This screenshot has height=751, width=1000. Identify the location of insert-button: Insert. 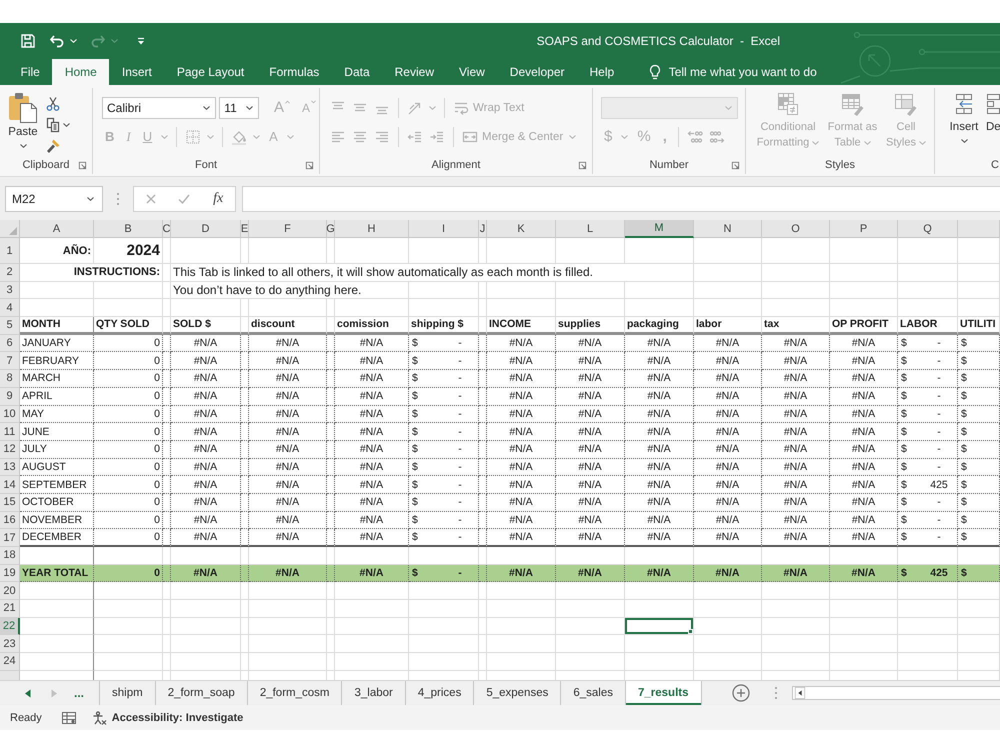
(964, 124).